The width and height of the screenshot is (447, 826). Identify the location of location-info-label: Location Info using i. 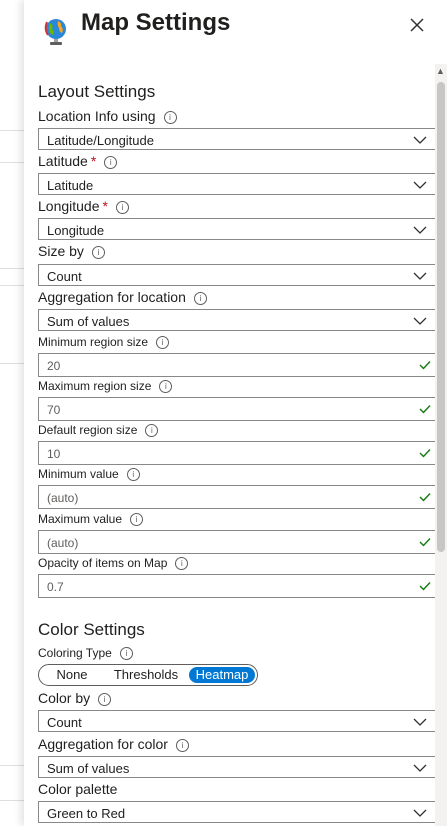
(107, 116).